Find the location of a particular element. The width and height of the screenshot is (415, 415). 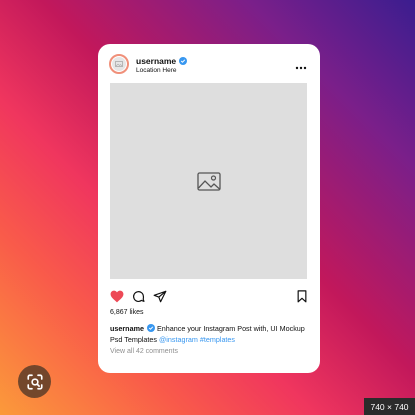

avatar-image-icon is located at coordinates (119, 64).